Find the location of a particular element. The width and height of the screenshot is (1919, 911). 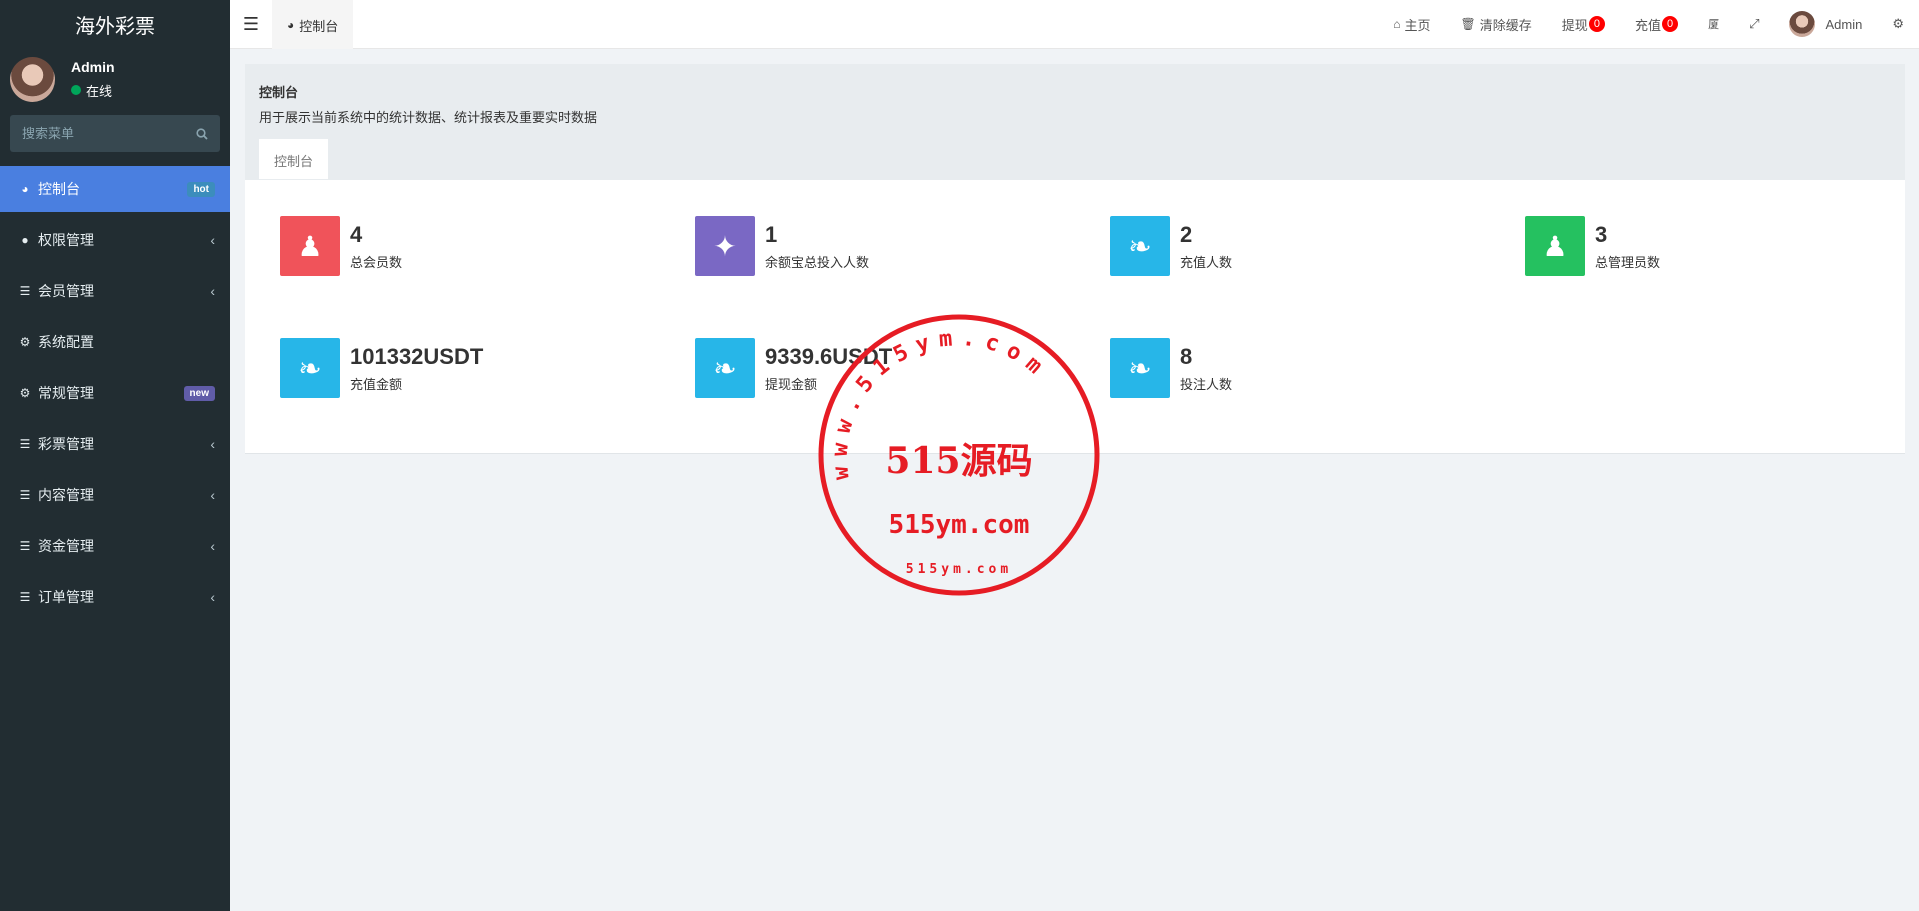

clear-cache-button: 🗑 清除缓存 is located at coordinates (1496, 24).